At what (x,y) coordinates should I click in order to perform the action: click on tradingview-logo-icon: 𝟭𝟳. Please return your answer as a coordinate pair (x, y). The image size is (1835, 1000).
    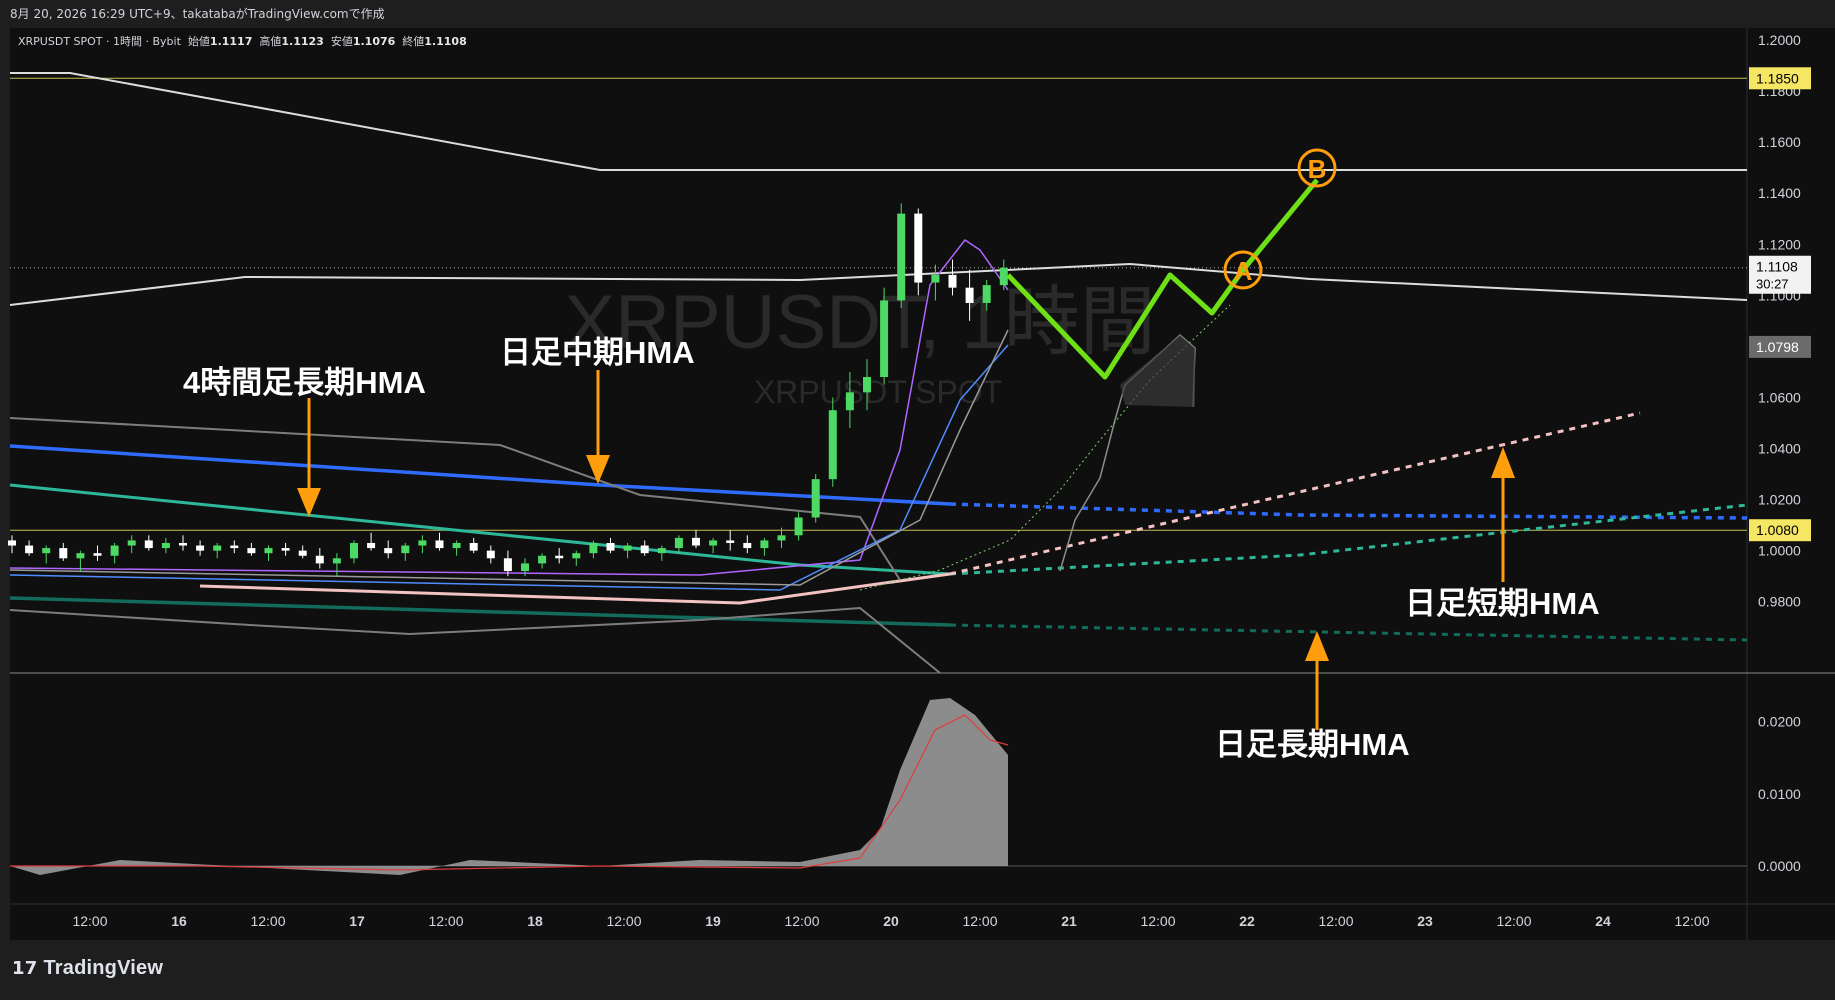
    Looking at the image, I should click on (25, 968).